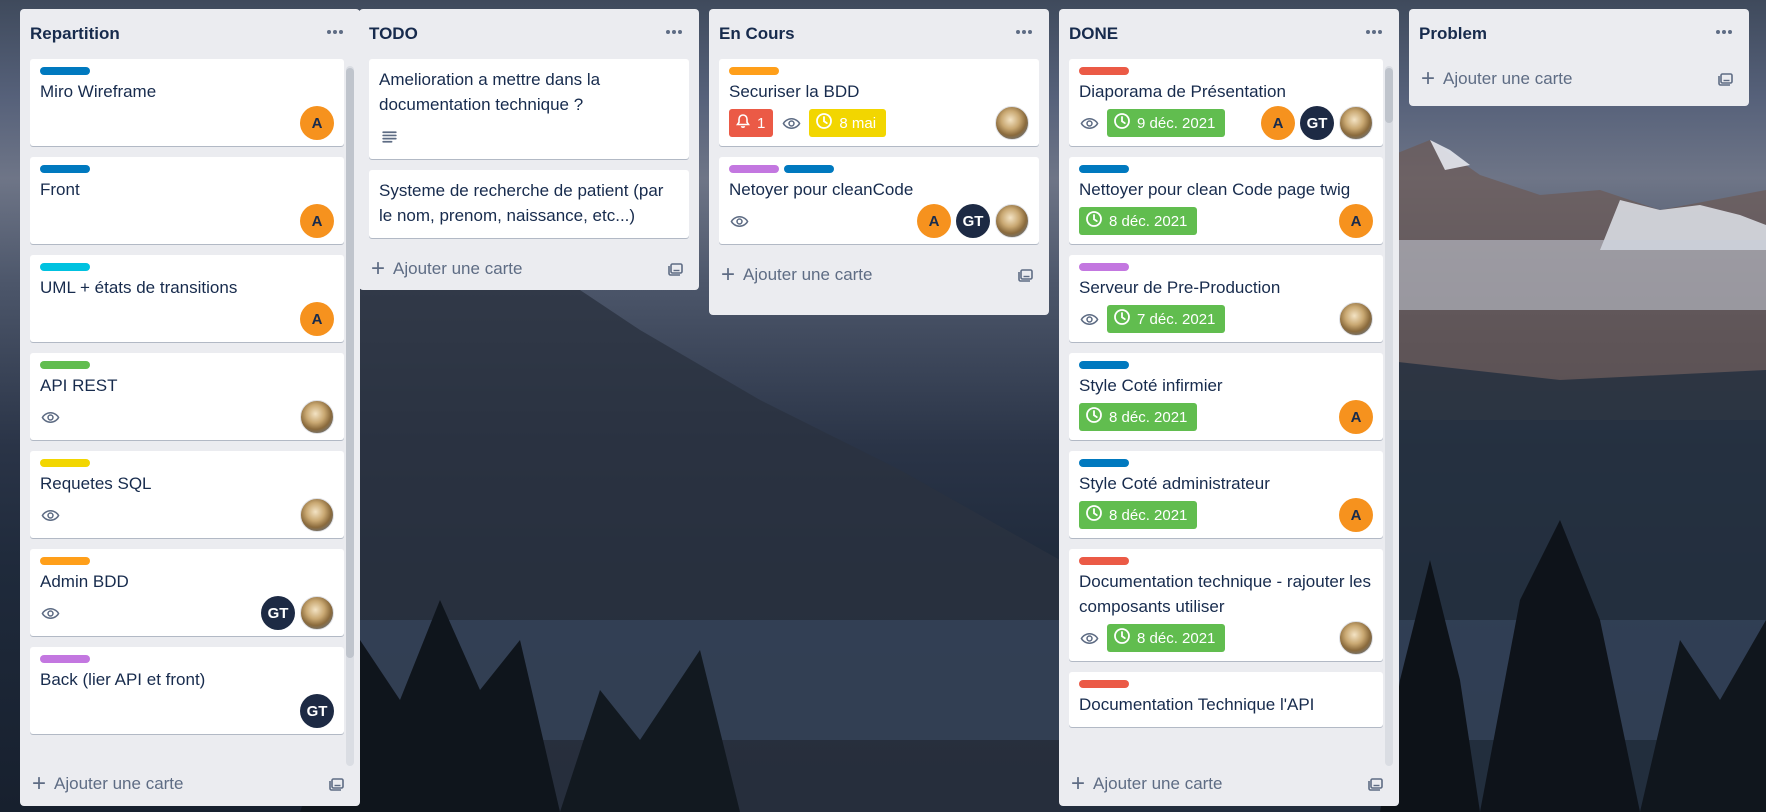 This screenshot has width=1766, height=812. What do you see at coordinates (190, 34) in the screenshot?
I see `list-header: Repartition` at bounding box center [190, 34].